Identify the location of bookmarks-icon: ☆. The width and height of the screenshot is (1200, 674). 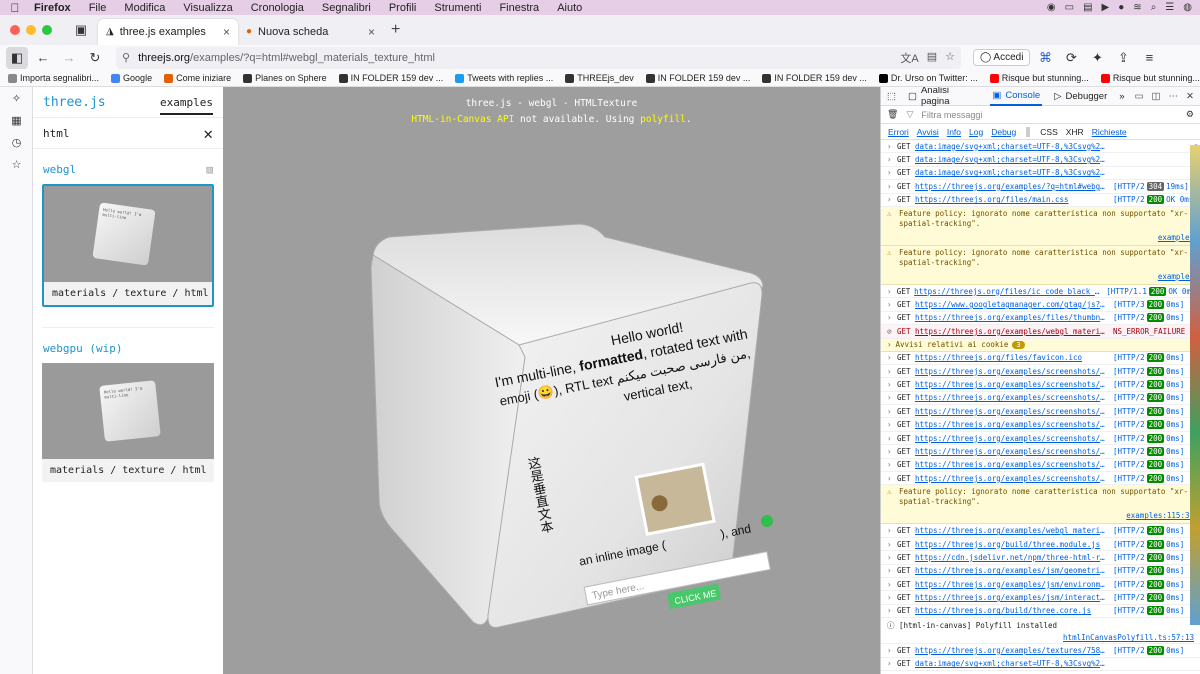
(16, 164).